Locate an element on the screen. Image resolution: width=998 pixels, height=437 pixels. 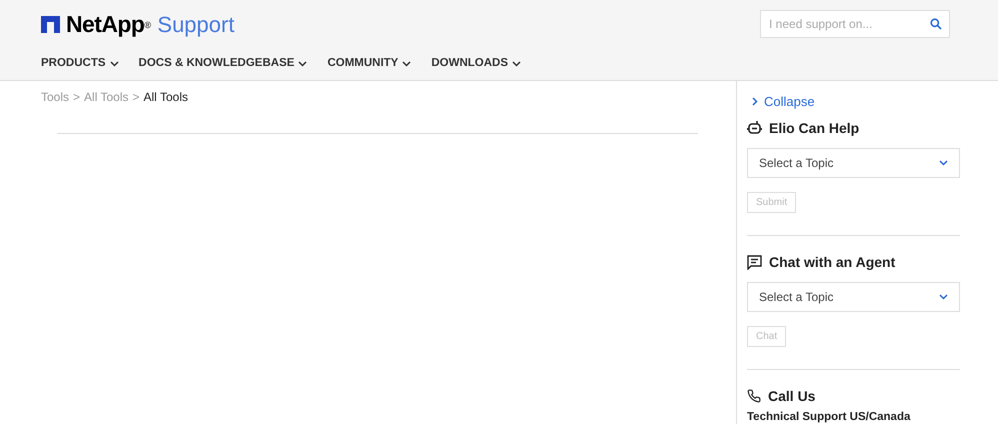
chevron-right-icon is located at coordinates (755, 101).